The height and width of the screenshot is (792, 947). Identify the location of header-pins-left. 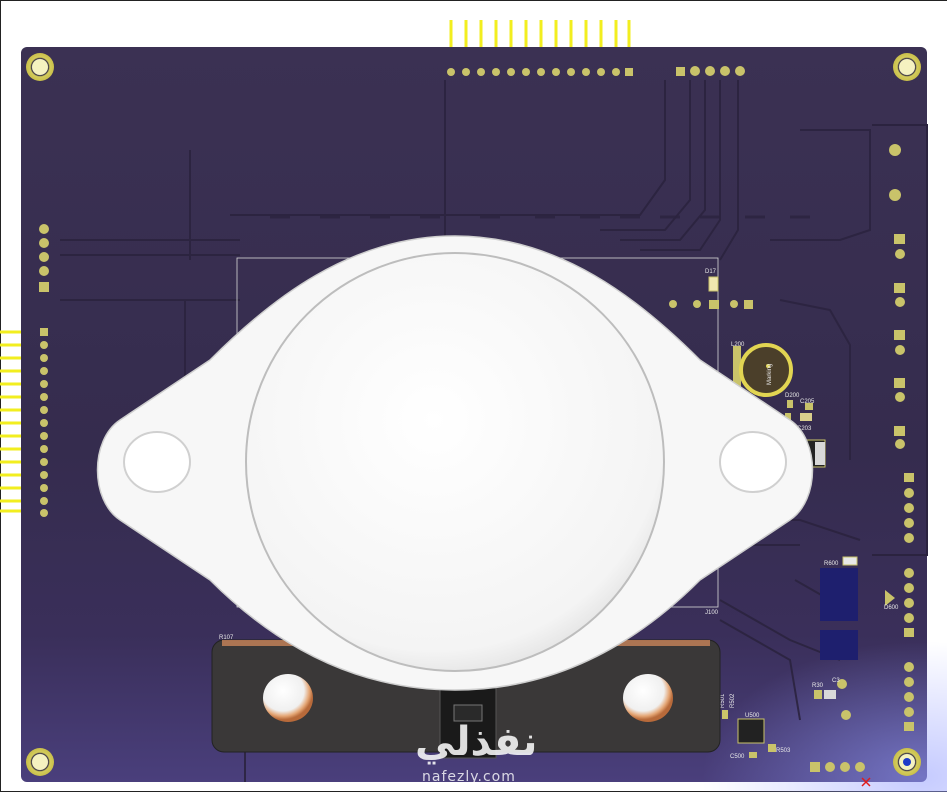
(10, 421).